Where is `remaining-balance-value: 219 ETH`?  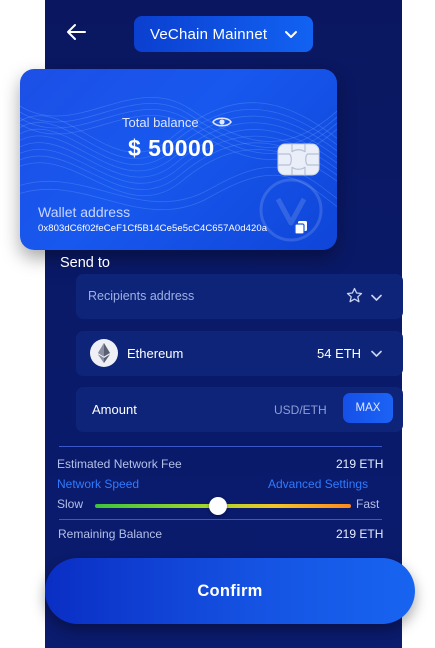 remaining-balance-value: 219 ETH is located at coordinates (360, 534).